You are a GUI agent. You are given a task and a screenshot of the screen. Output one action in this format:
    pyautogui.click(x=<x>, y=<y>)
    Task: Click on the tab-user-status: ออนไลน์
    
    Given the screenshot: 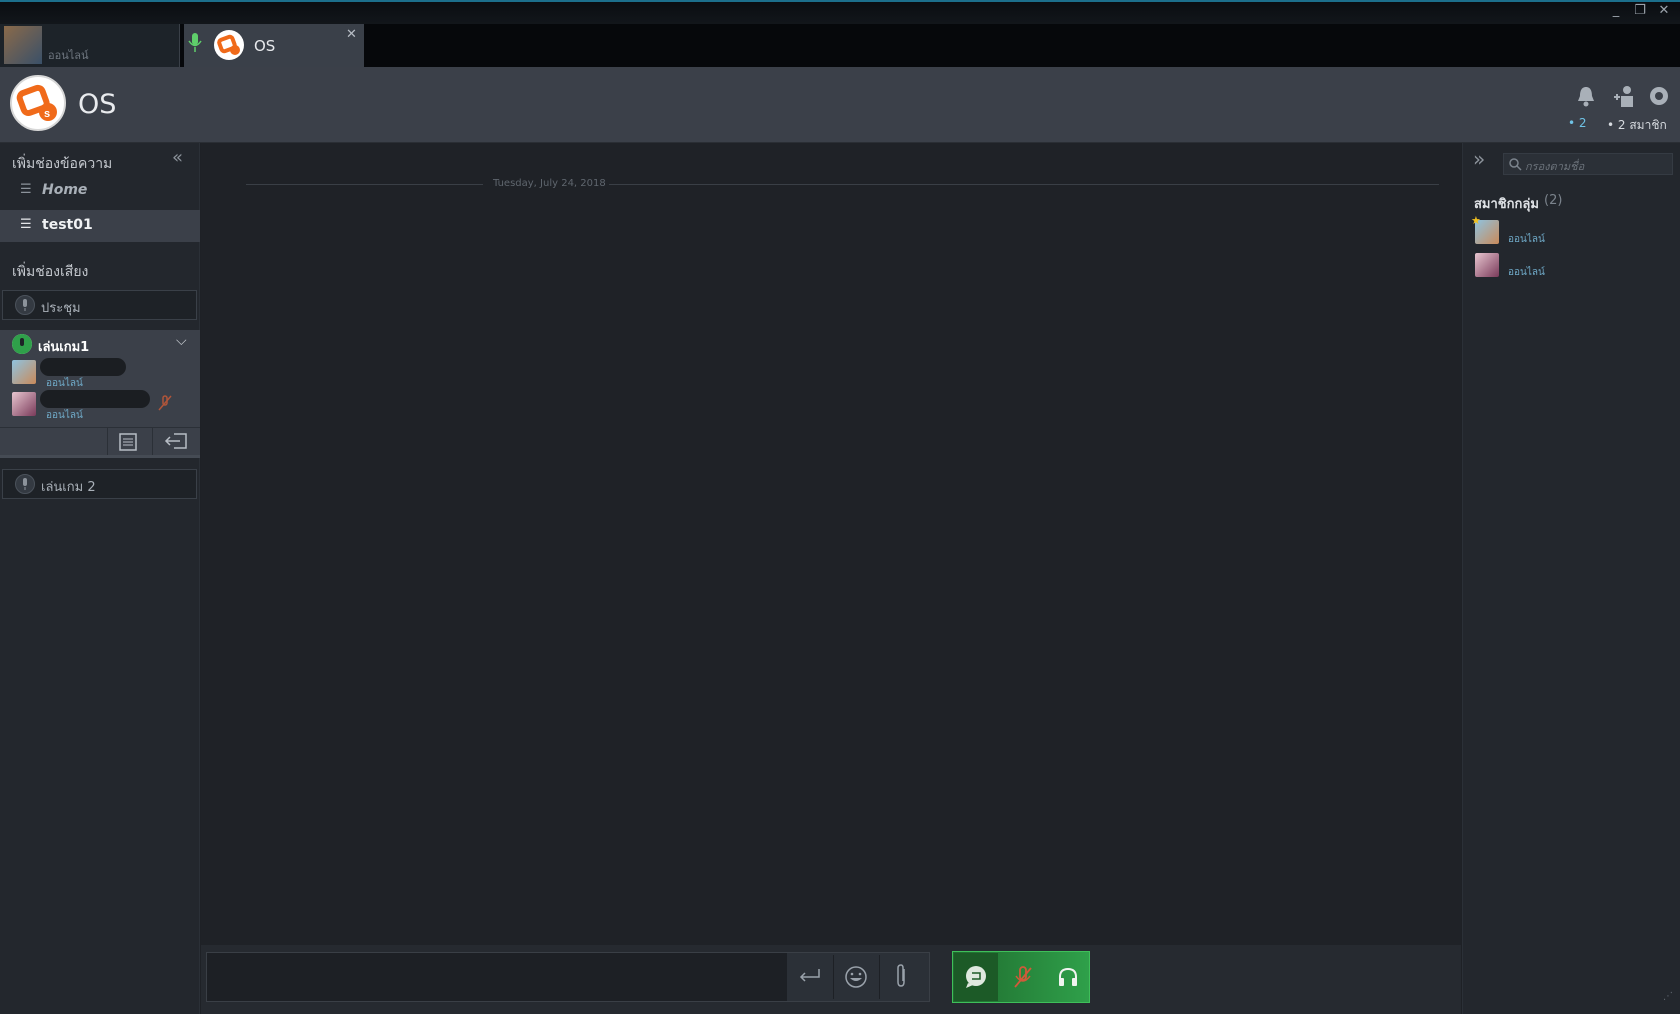 What is the action you would take?
    pyautogui.click(x=68, y=55)
    